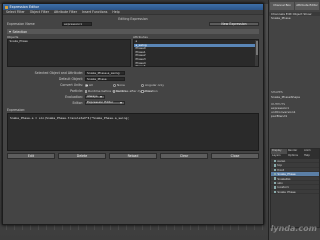 This screenshot has width=320, height=240. I want to click on radio-angular, so click(142, 85).